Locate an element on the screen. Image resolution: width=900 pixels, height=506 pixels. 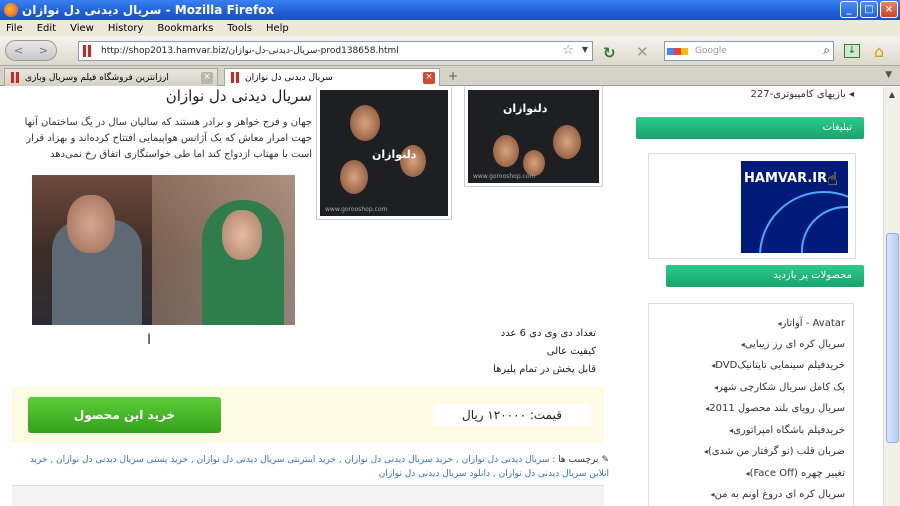
back-forward-group: < > is located at coordinates (31, 50).